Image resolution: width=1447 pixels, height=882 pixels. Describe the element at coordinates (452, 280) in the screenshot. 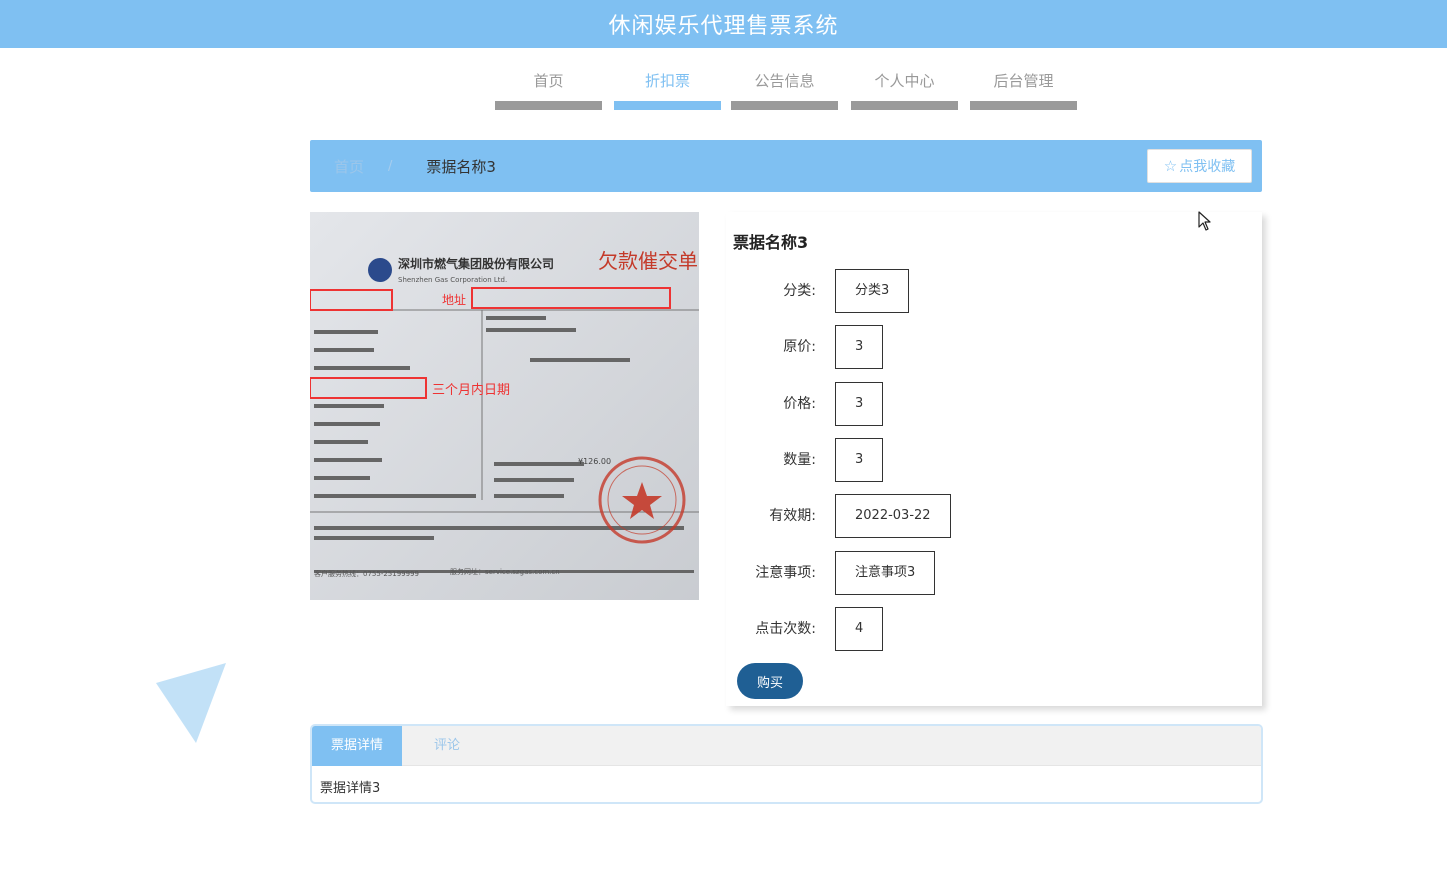

I see `photo-company-en: Shenzhen Gas Corporation Ltd.` at that location.